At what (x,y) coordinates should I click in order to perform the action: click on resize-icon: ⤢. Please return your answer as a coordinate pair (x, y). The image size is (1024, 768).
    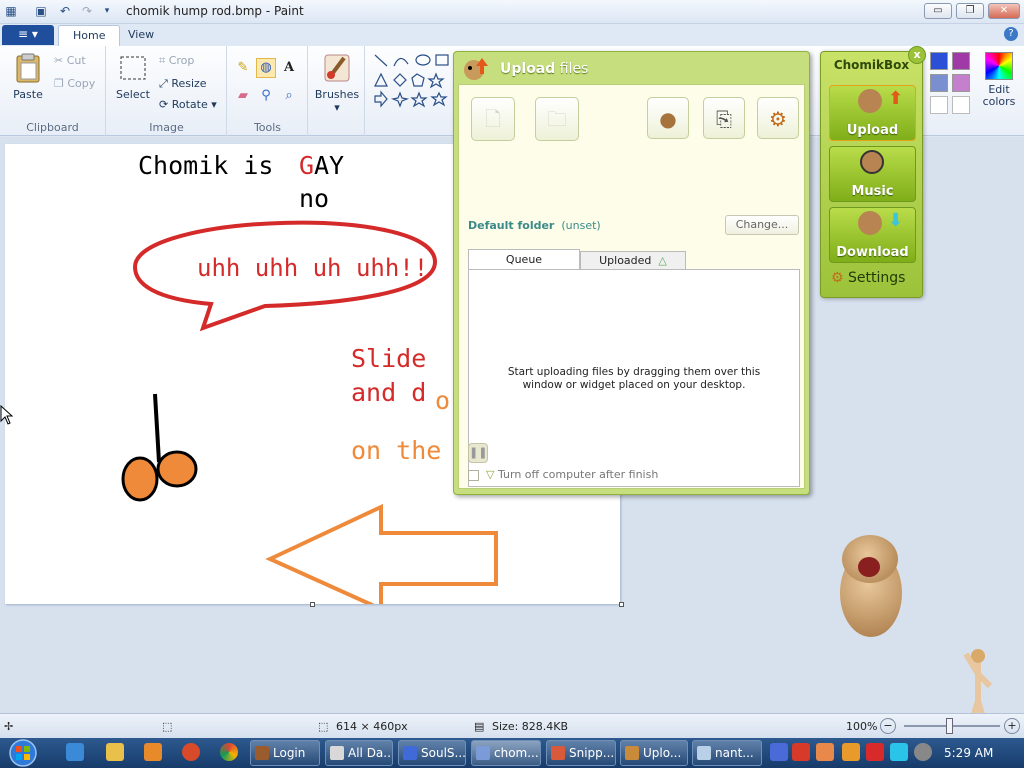
    Looking at the image, I should click on (163, 83).